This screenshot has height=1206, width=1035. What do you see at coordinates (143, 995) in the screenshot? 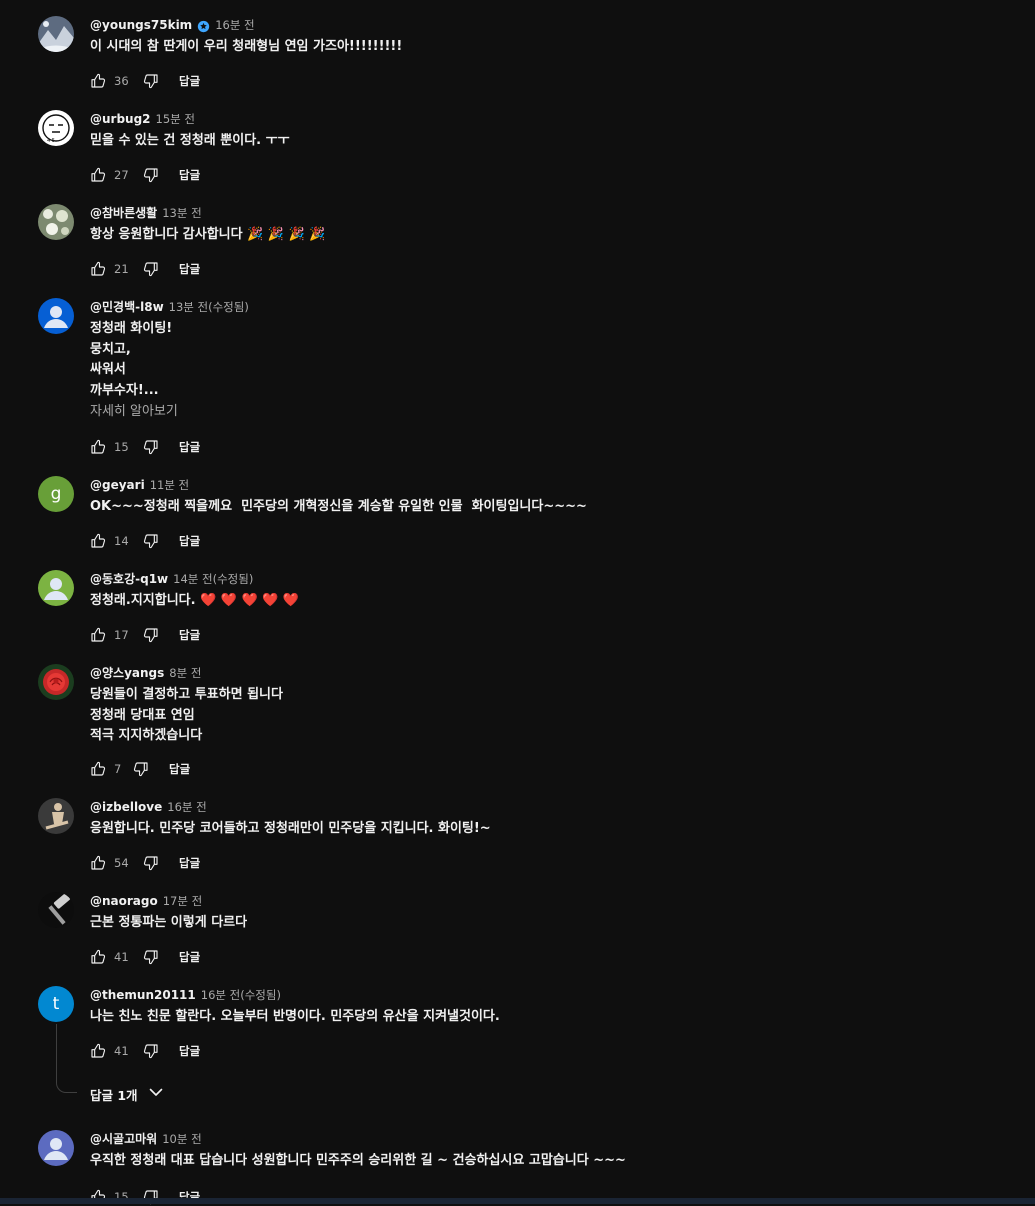
I see `comment-author: @themun20111` at bounding box center [143, 995].